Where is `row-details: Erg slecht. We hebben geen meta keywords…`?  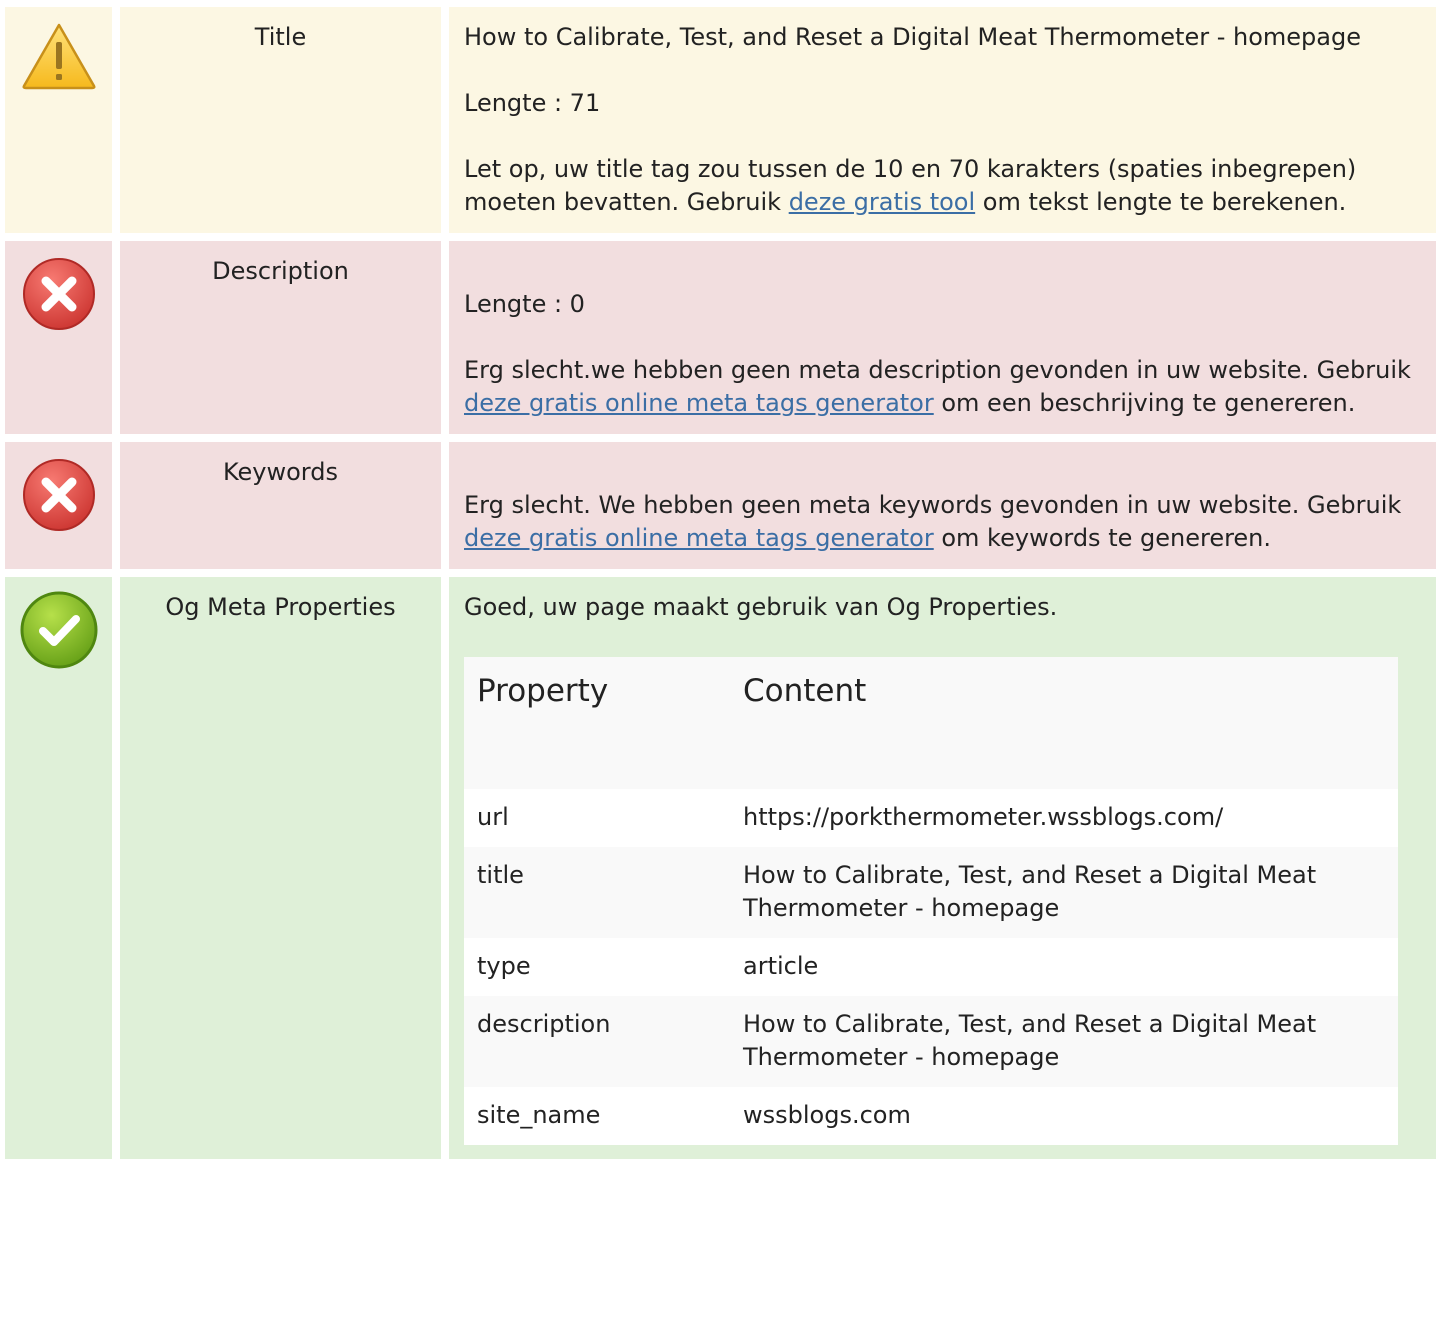 row-details: Erg slecht. We hebben geen meta keywords… is located at coordinates (942, 505).